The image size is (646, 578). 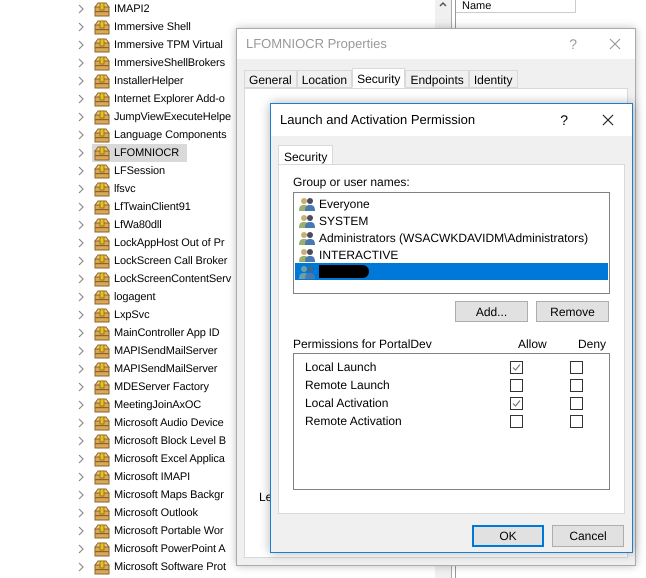 I want to click on tree-item: Microsoft Audio Device, so click(x=162, y=423).